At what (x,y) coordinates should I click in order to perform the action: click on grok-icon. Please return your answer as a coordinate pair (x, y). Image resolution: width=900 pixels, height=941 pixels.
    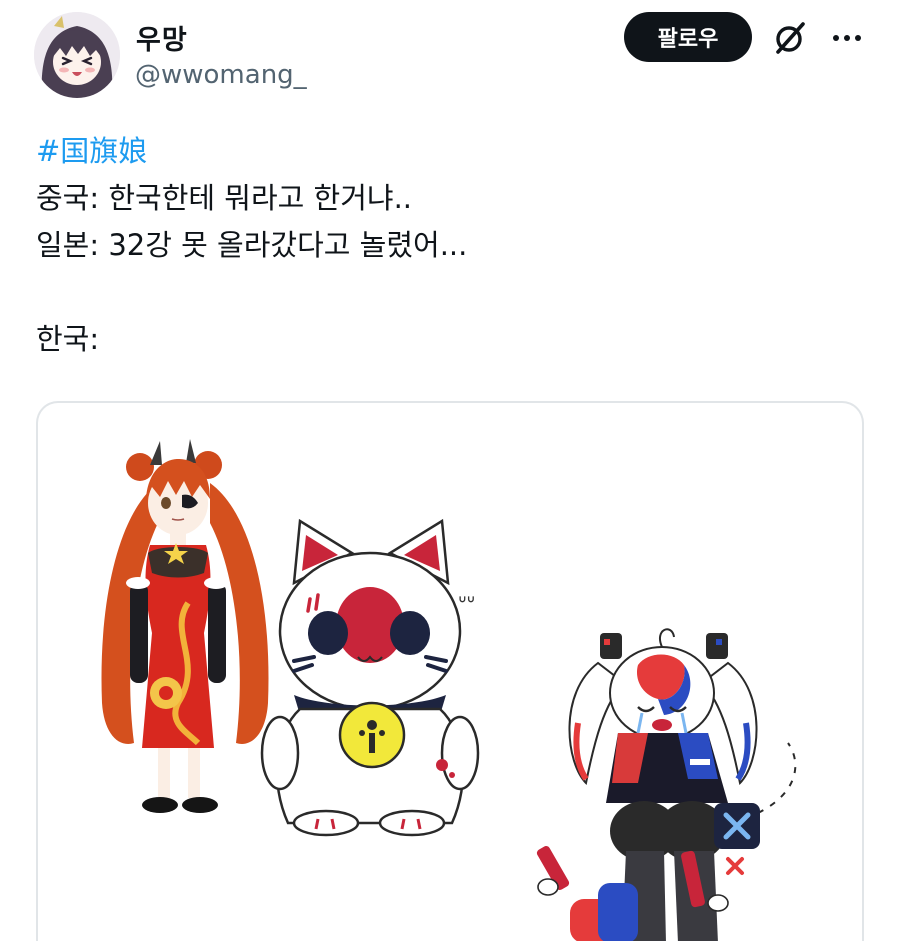
    Looking at the image, I should click on (790, 38).